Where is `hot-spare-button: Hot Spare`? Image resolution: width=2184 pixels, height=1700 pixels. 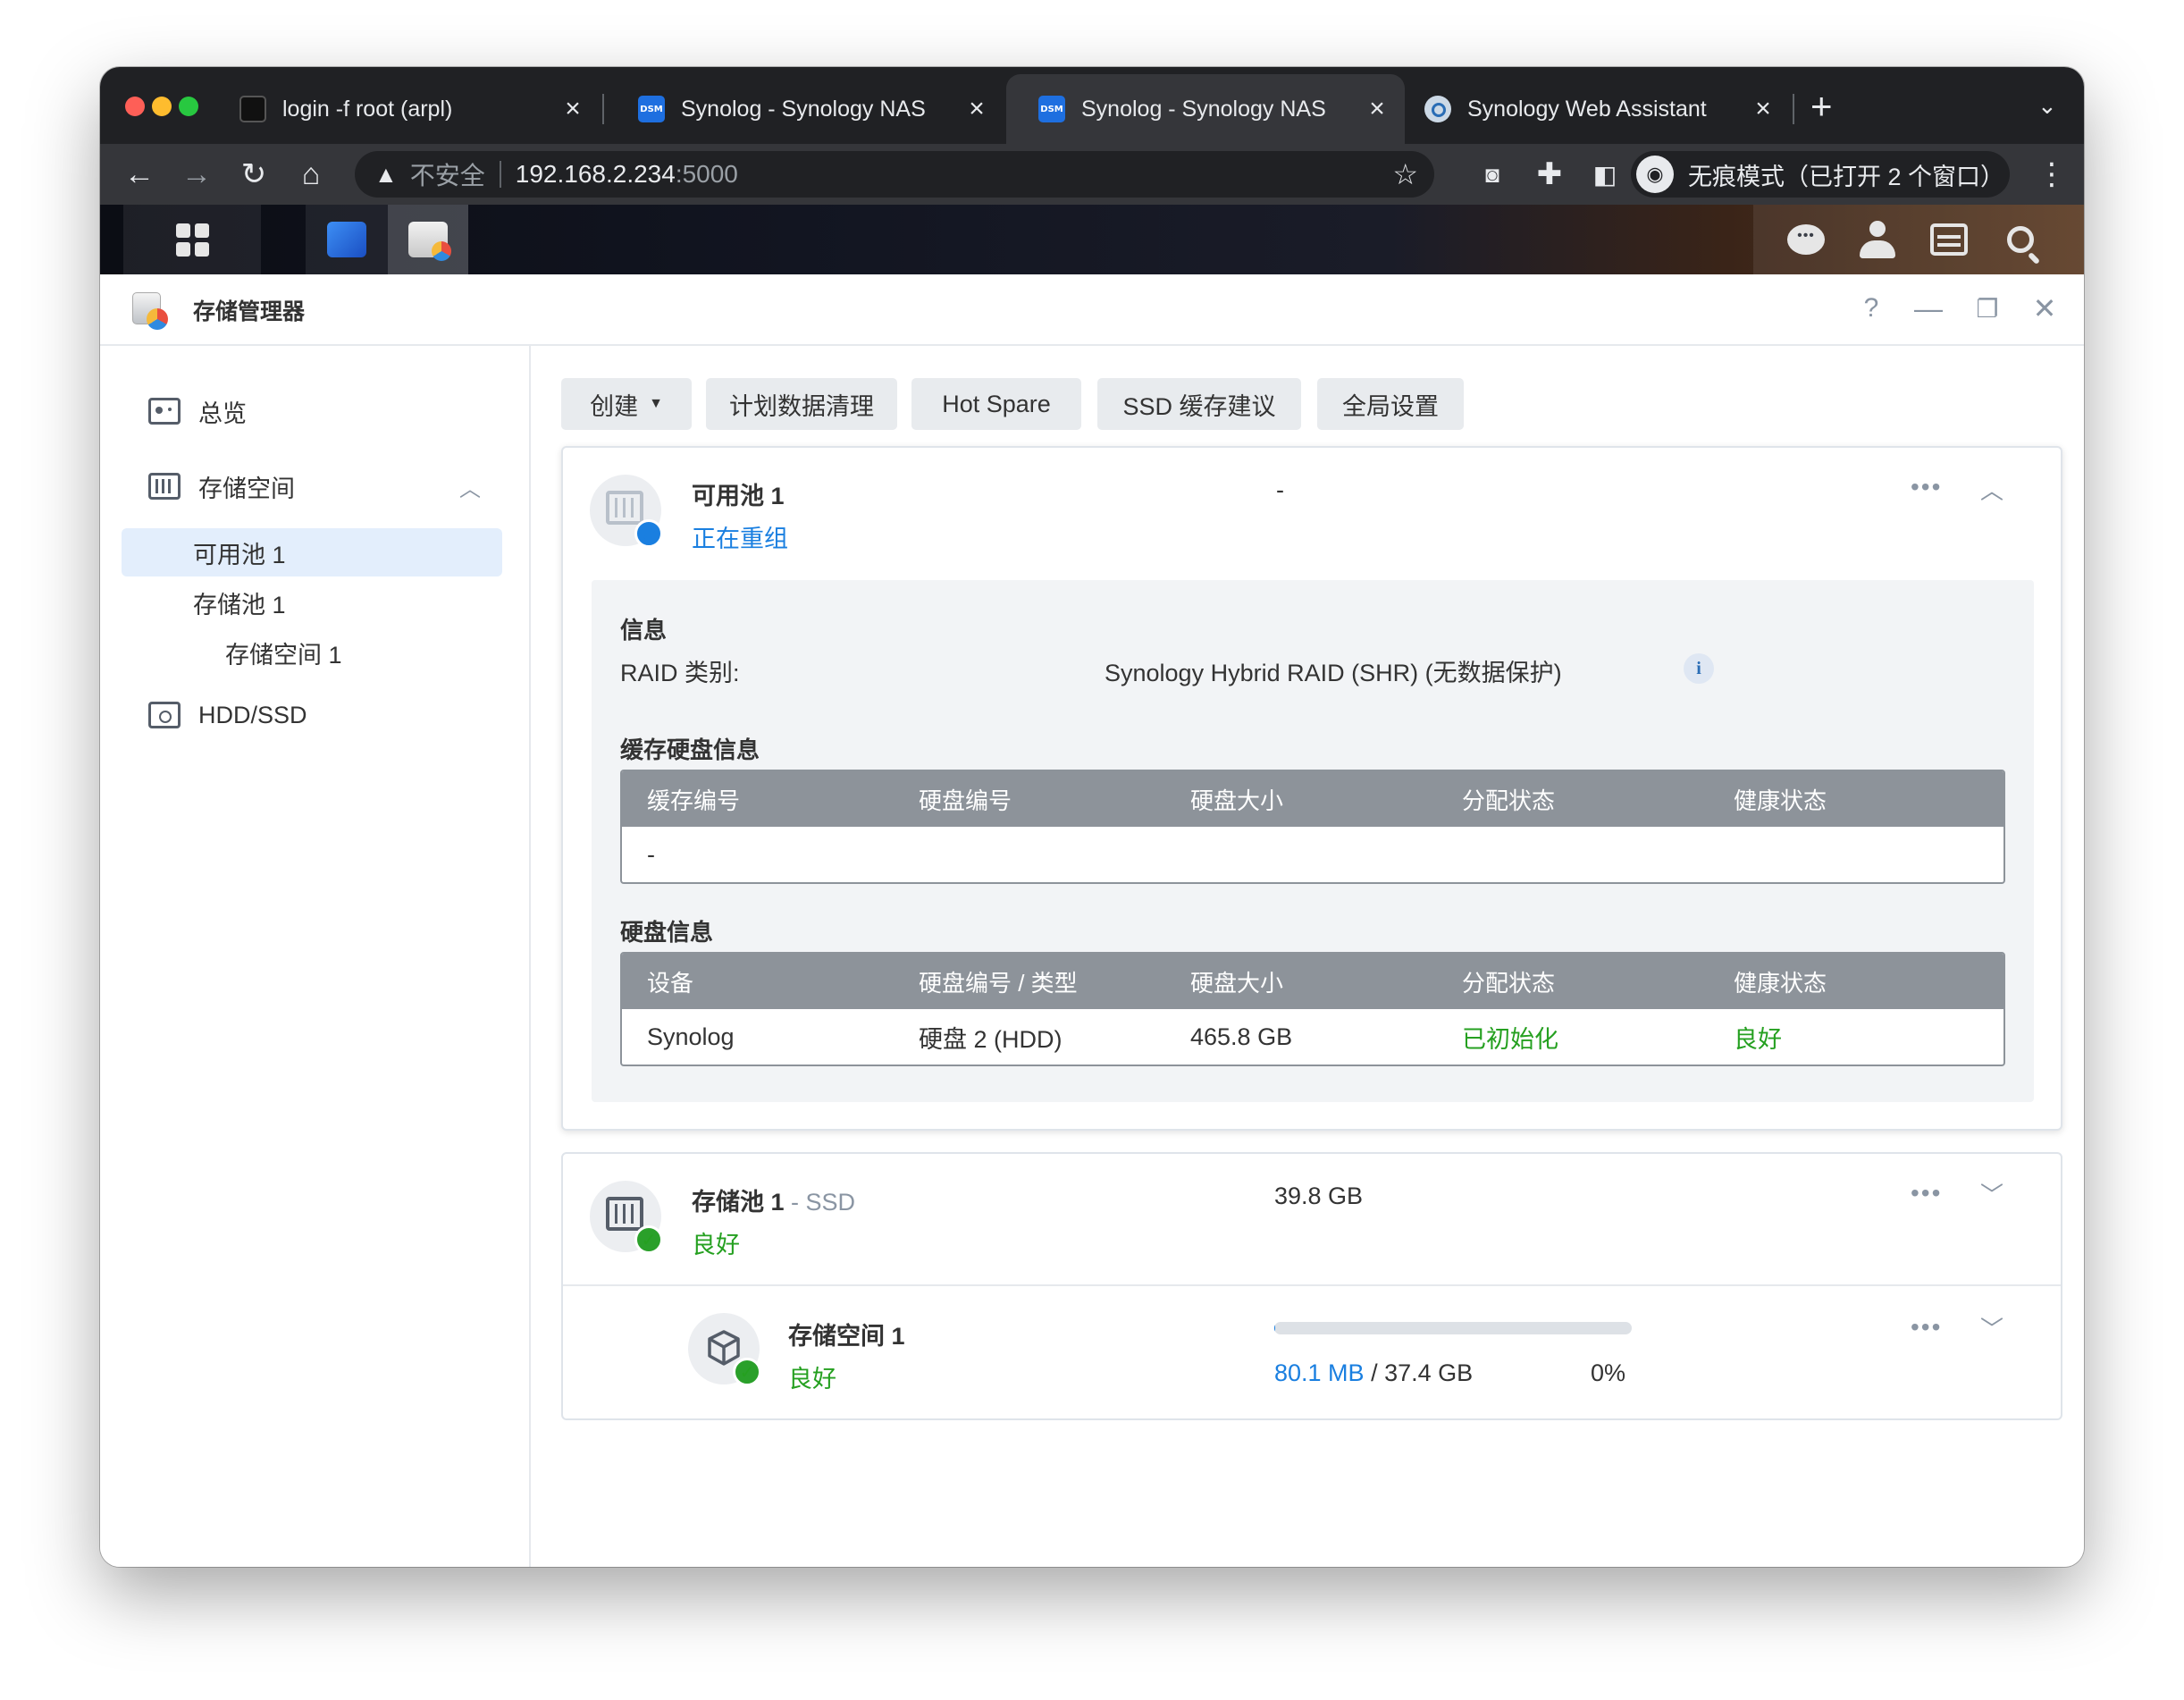
hot-spare-button: Hot Spare is located at coordinates (996, 404).